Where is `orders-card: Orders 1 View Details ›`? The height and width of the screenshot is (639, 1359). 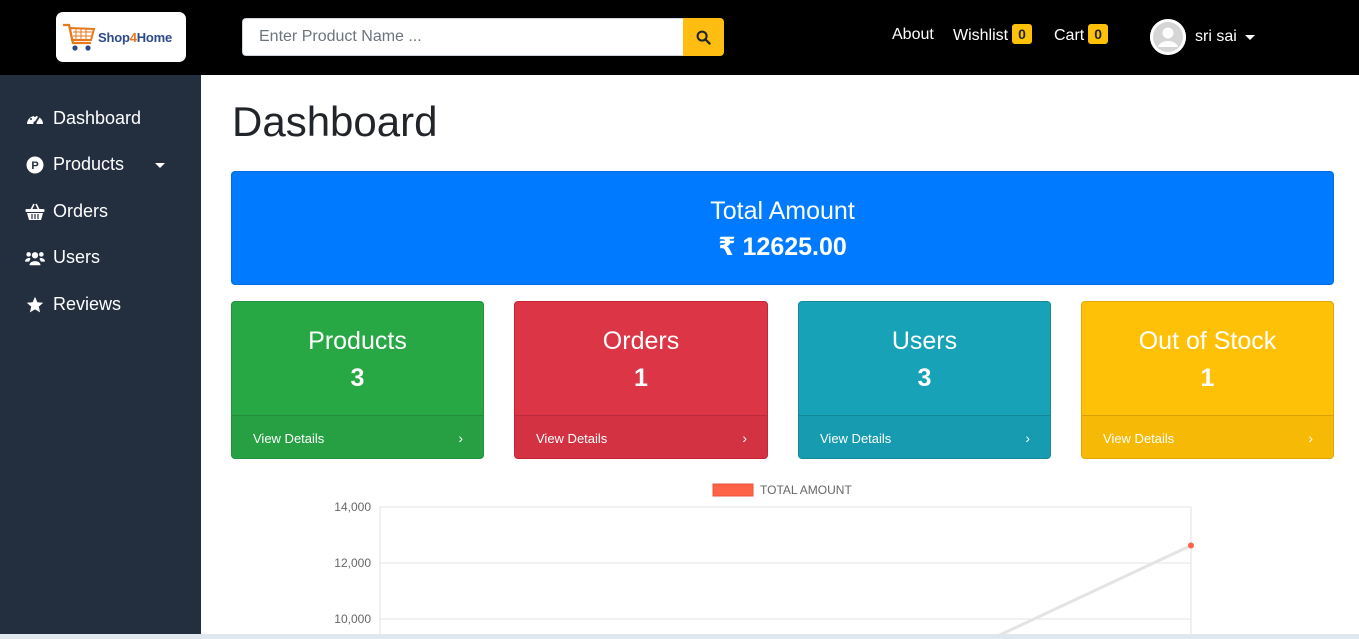 orders-card: Orders 1 View Details › is located at coordinates (641, 380).